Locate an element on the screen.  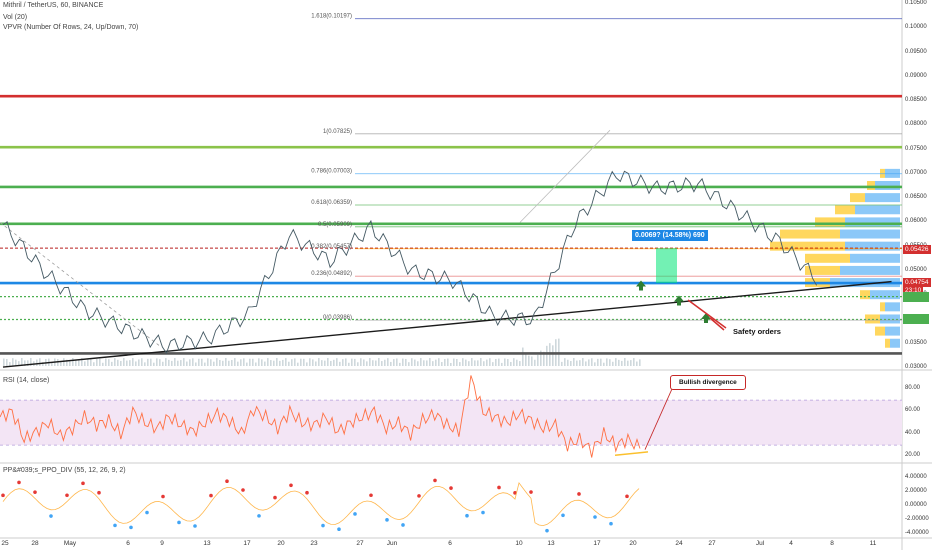
price-tag: 0.05426 is located at coordinates (917, 250).